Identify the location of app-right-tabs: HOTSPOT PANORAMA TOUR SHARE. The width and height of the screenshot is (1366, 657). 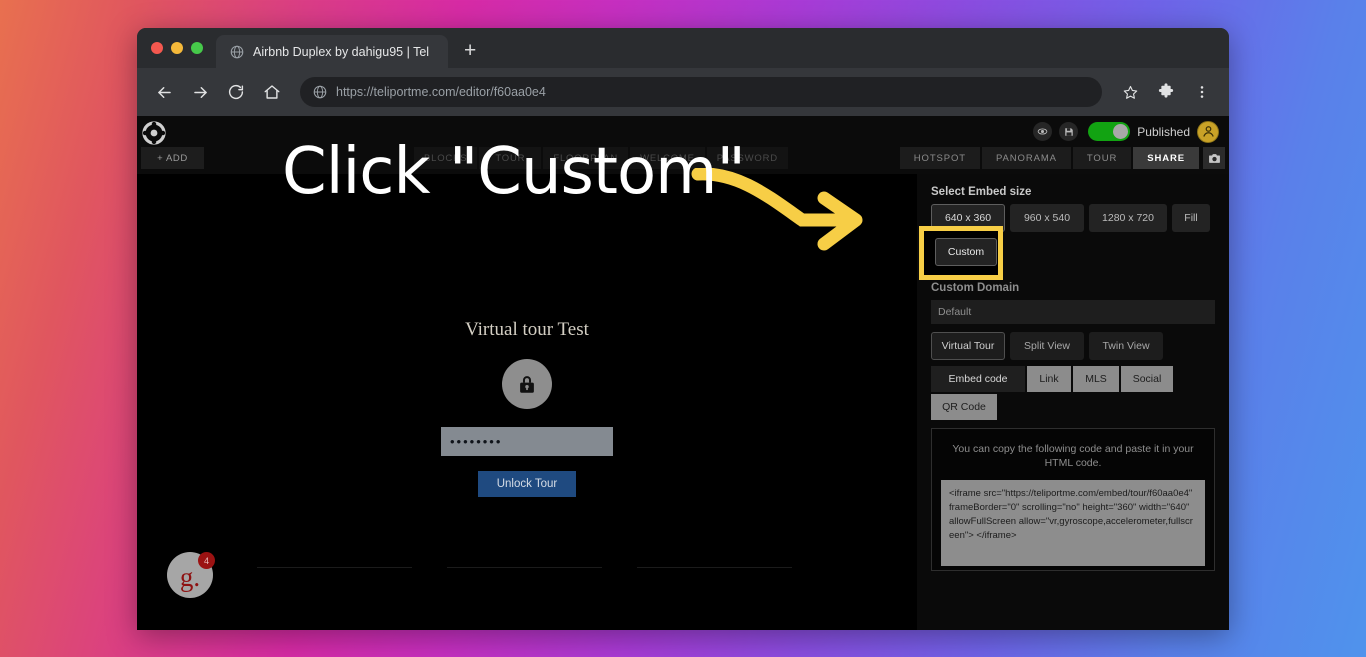
(1048, 158).